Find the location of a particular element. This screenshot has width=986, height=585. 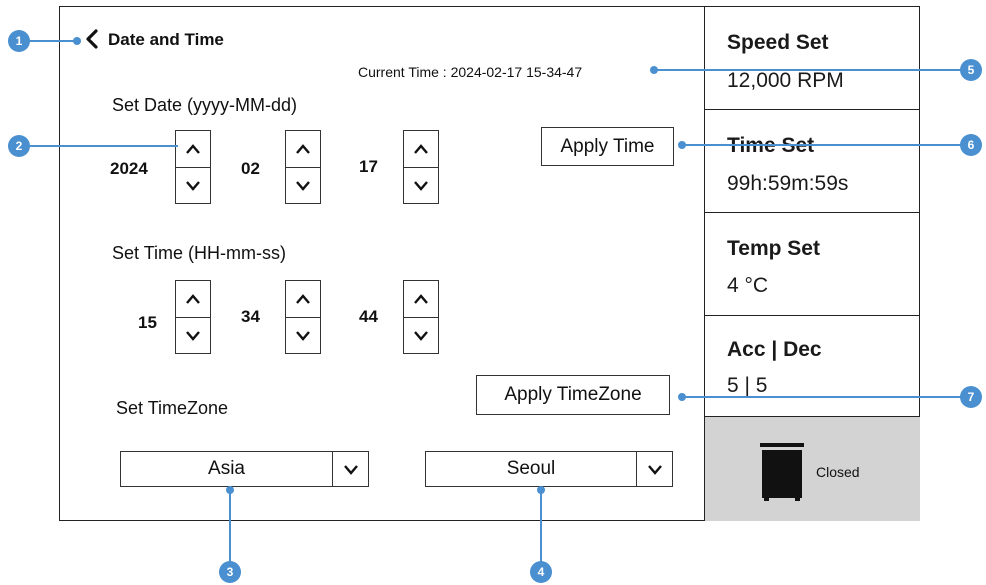

callout-5-anchor is located at coordinates (654, 70).